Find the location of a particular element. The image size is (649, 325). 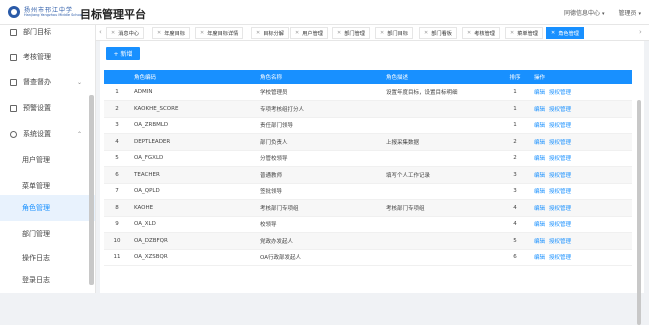

table-row: 2 KAOKHE_SCORE 专项考核组打分人 1 编辑 授权管理 is located at coordinates (368, 109).